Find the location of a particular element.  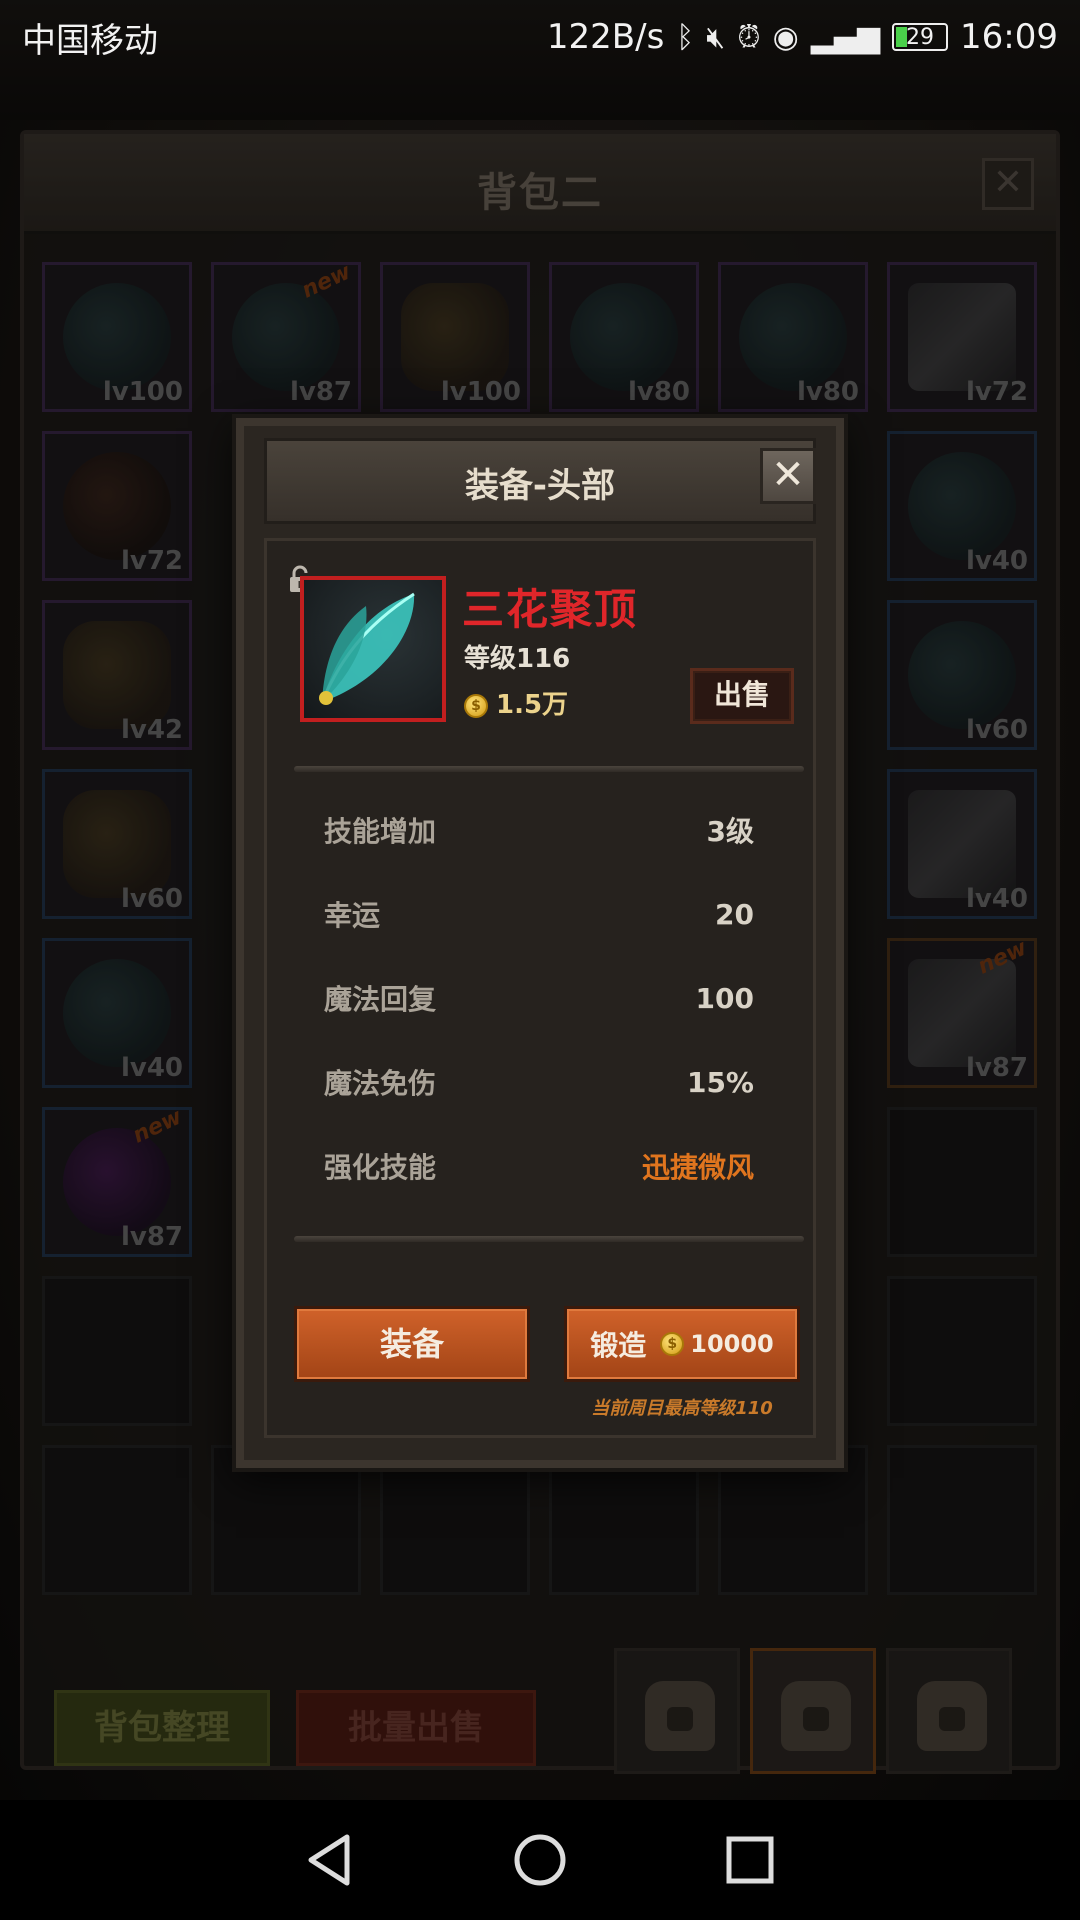

battery-icon: 29 is located at coordinates (920, 37).